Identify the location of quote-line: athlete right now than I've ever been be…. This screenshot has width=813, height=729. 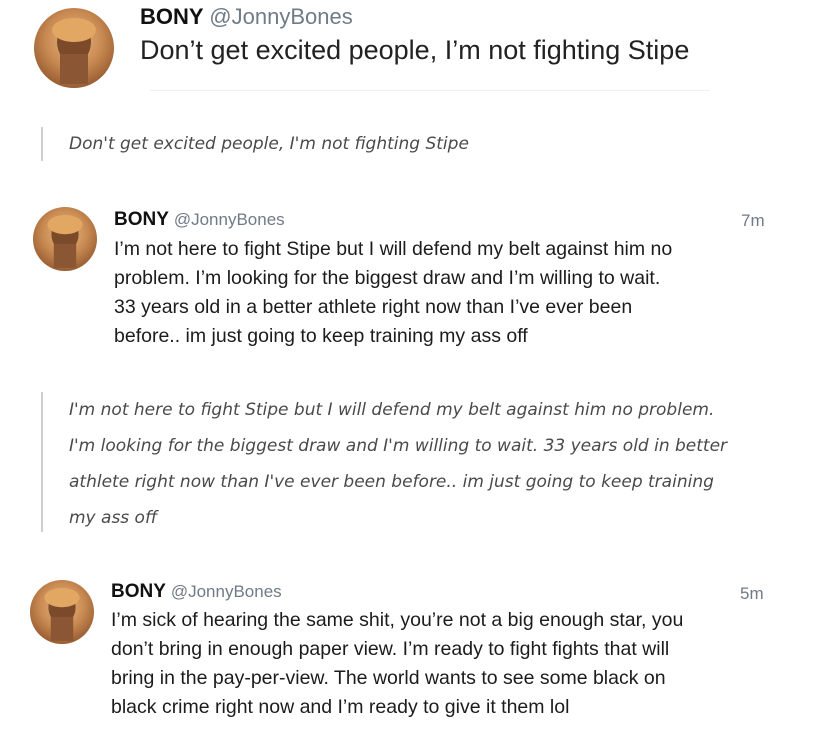
(391, 482).